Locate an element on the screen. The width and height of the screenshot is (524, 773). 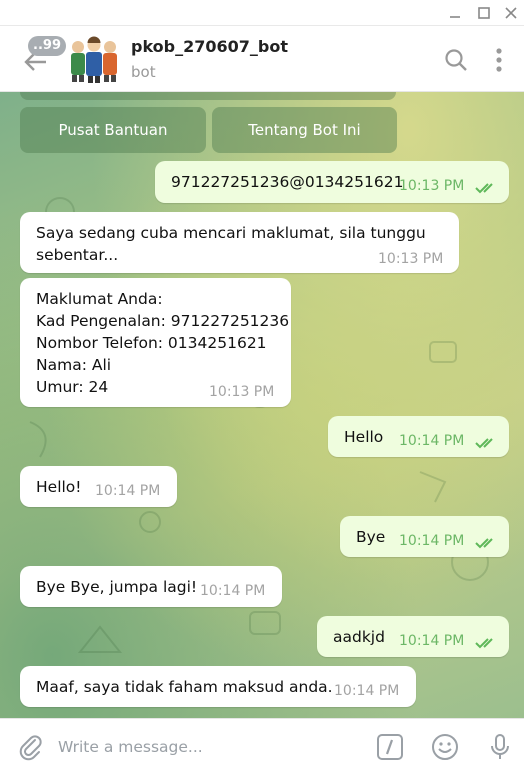
message-bubble-outgoing: Bye 10:14 PM is located at coordinates (424, 536).